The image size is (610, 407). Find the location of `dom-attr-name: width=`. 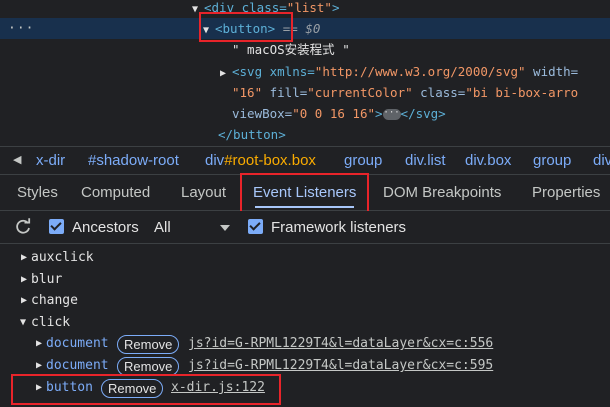

dom-attr-name: width= is located at coordinates (552, 71).